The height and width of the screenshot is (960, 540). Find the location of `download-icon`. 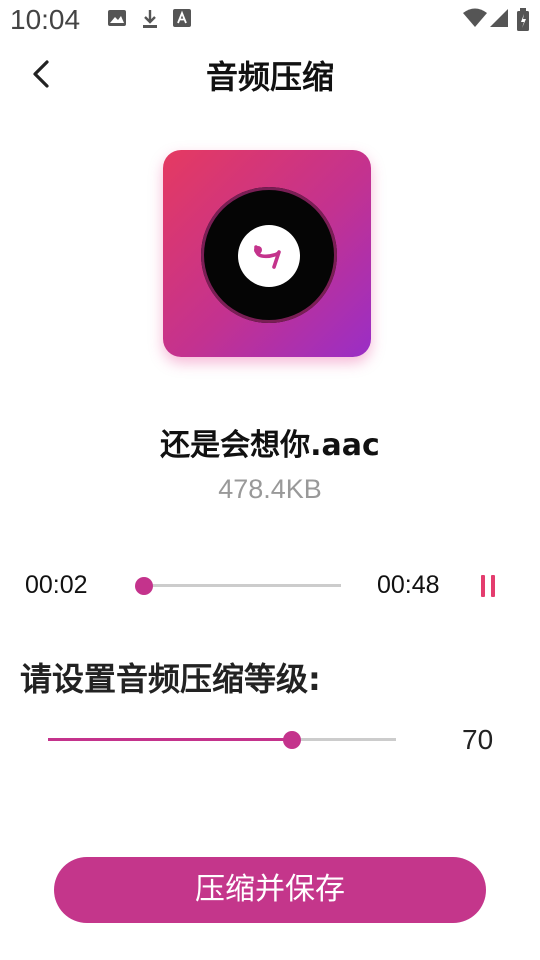

download-icon is located at coordinates (150, 19).